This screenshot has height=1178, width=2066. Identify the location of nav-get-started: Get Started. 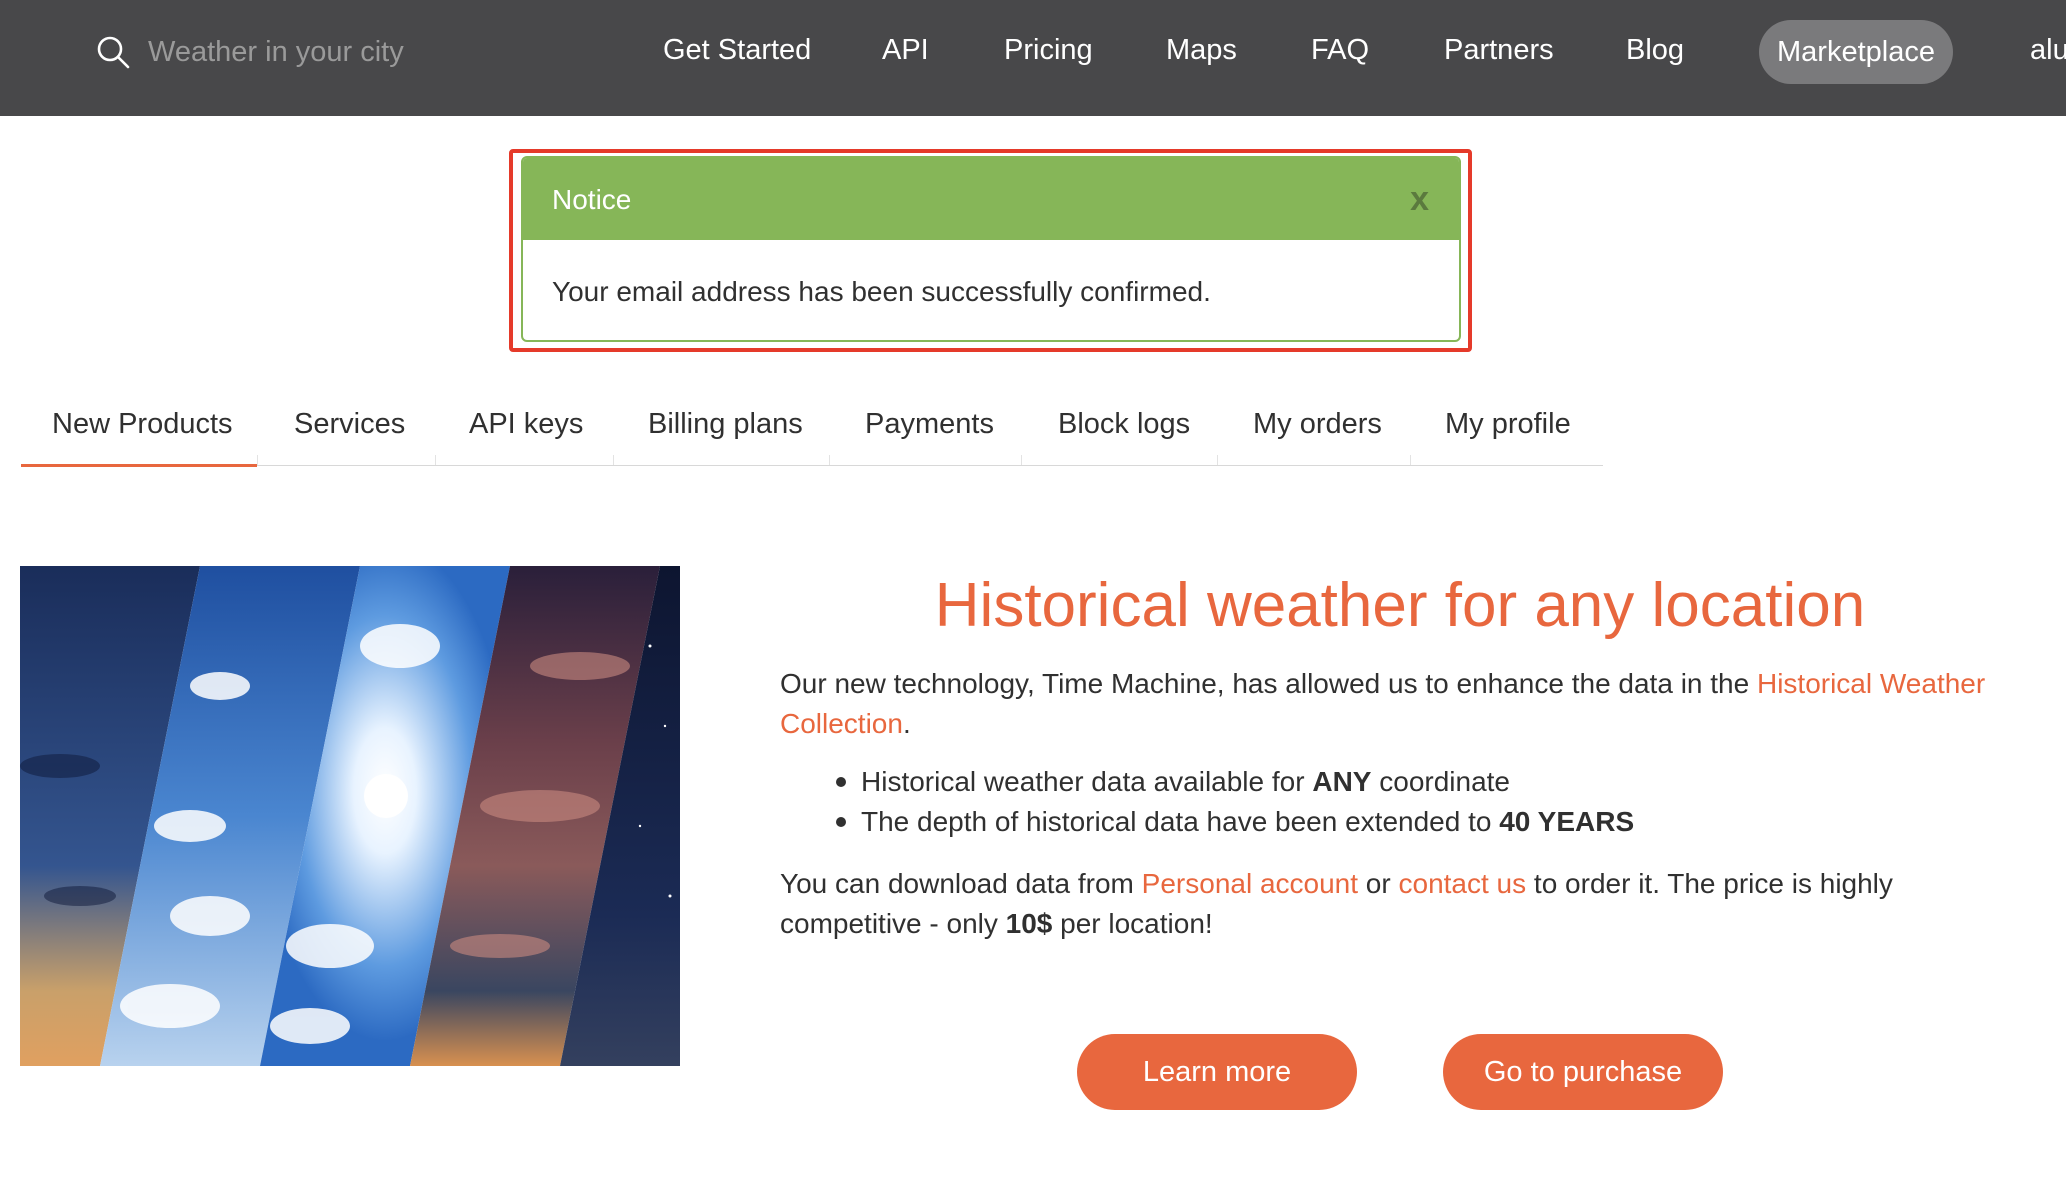
(737, 50).